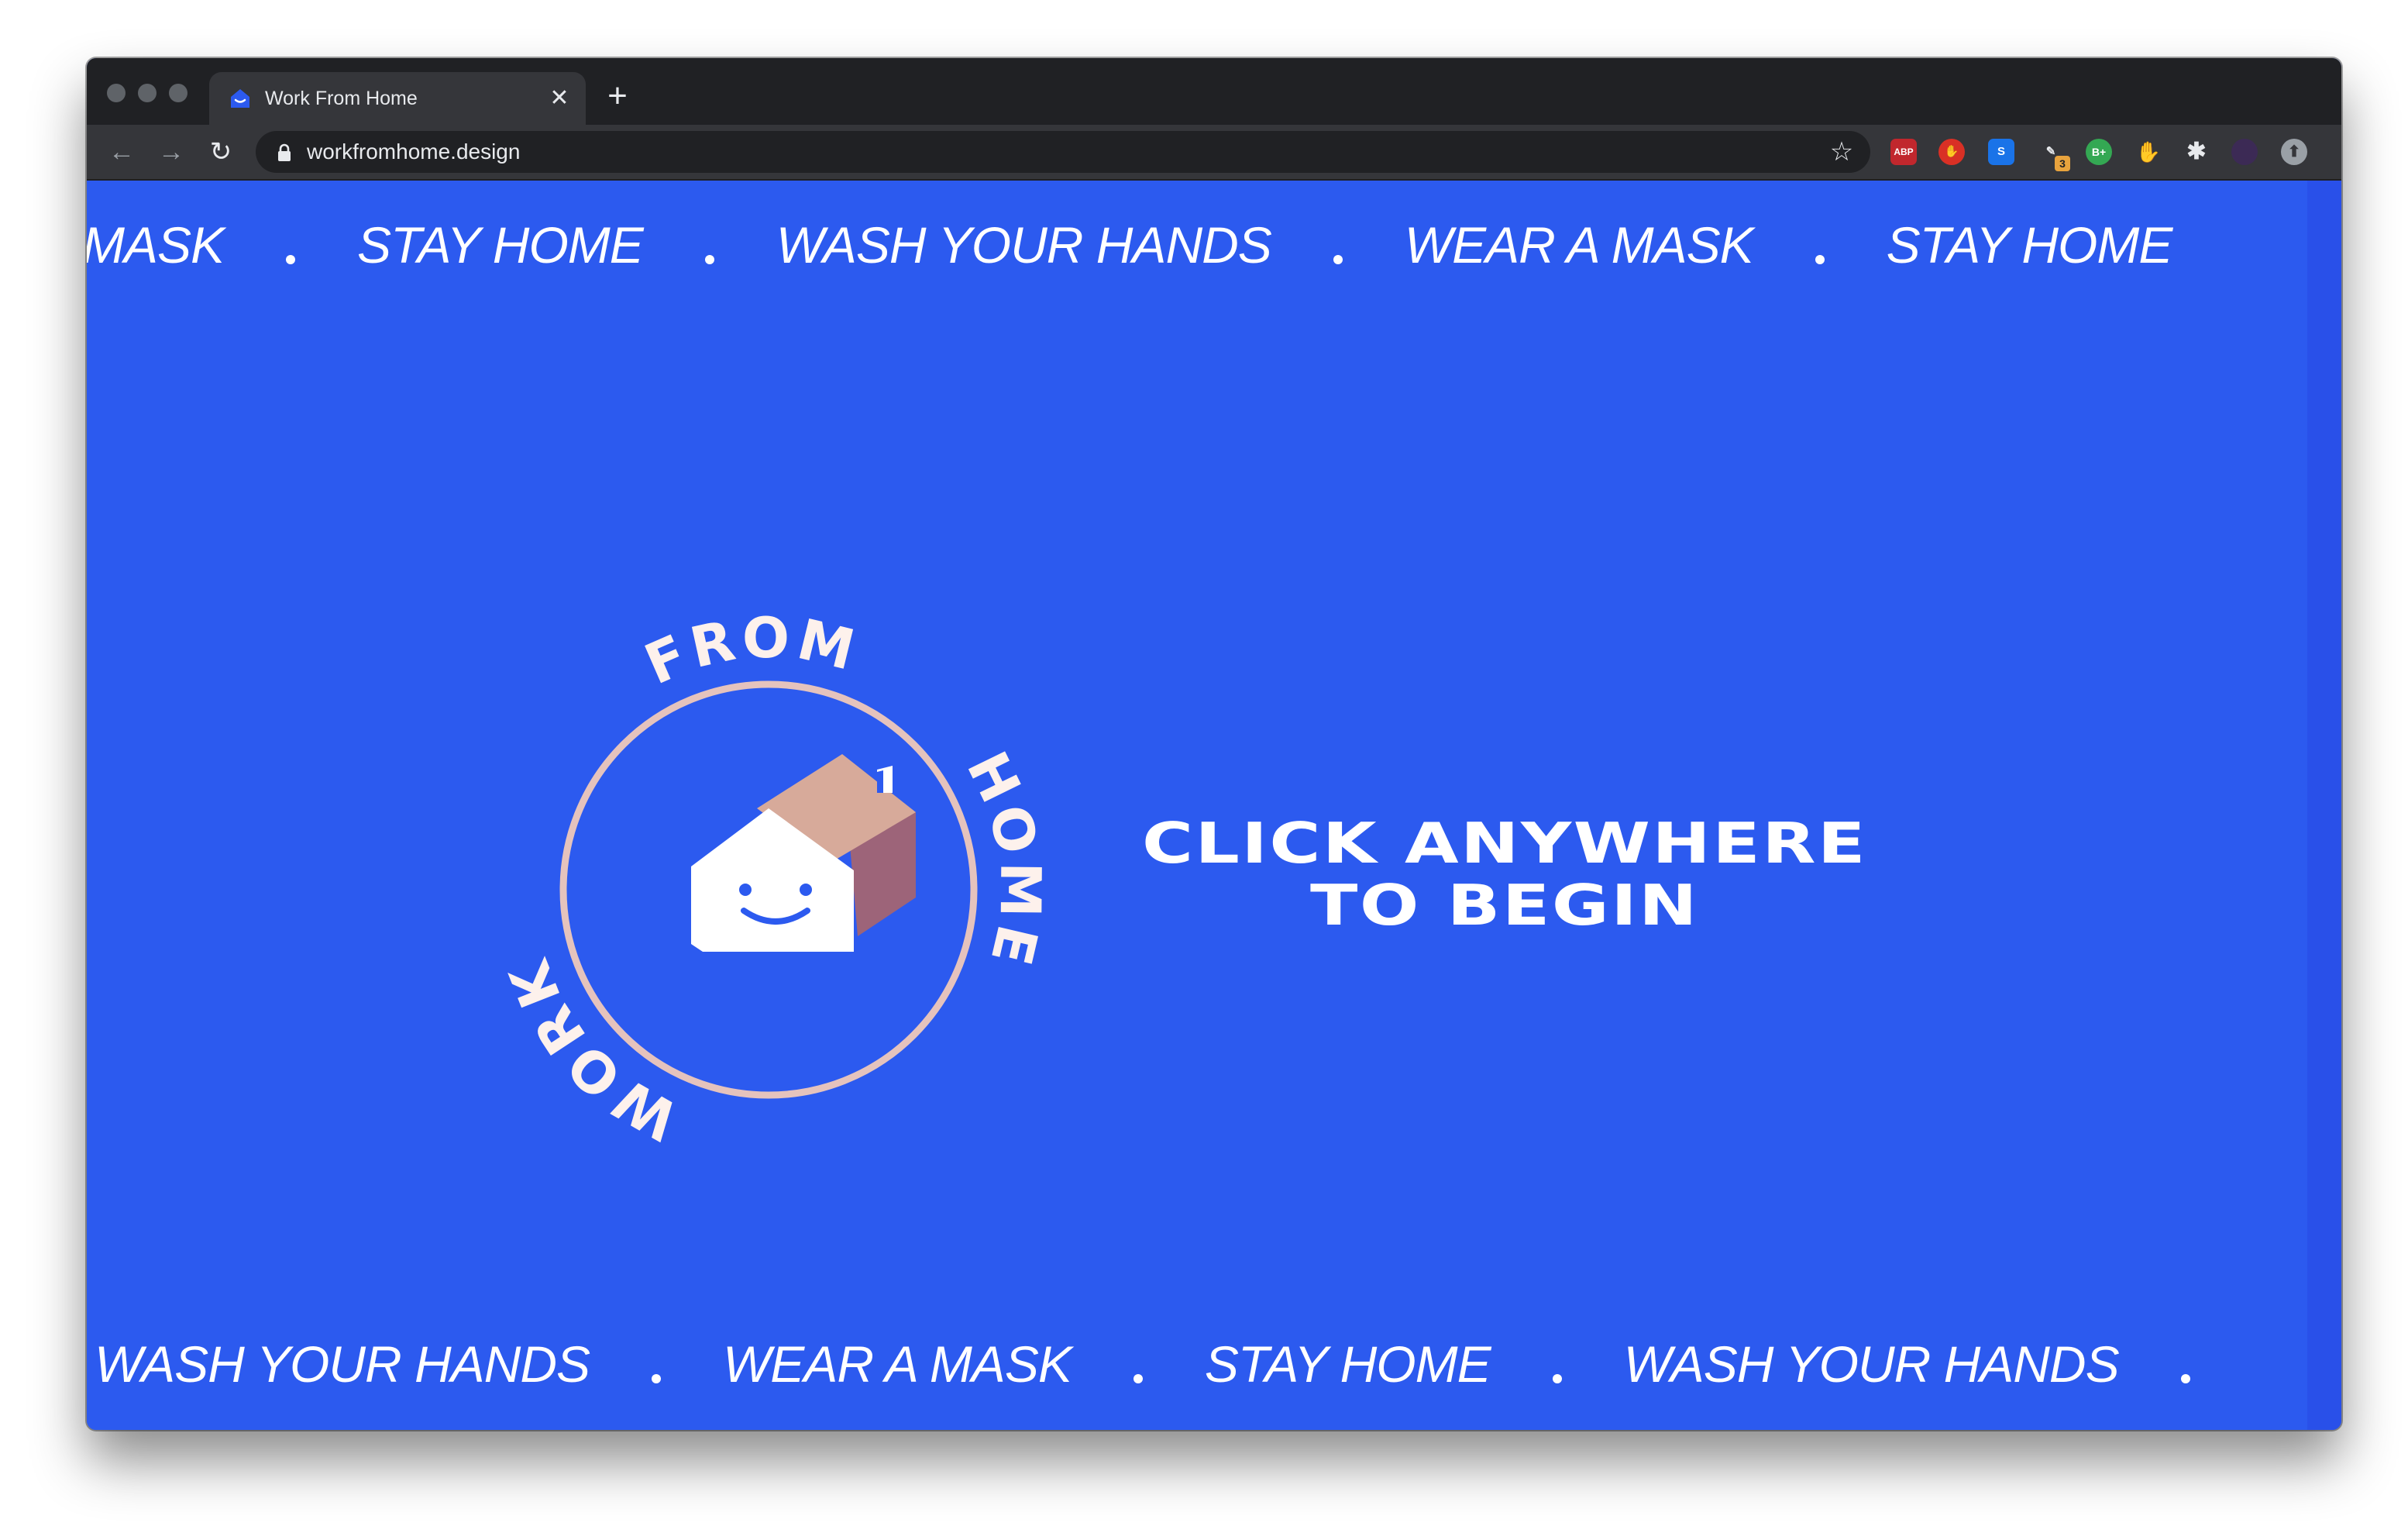 This screenshot has width=2408, height=1533. Describe the element at coordinates (804, 853) in the screenshot. I see `smiling-house-icon` at that location.